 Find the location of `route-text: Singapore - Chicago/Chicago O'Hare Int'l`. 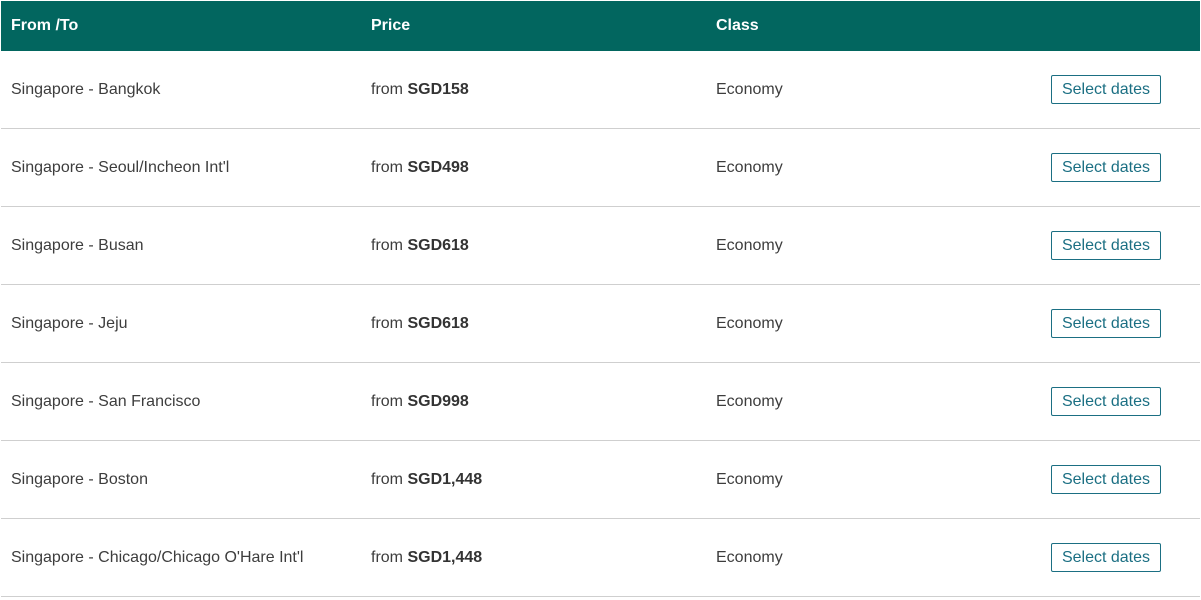

route-text: Singapore - Chicago/Chicago O'Hare Int'l is located at coordinates (157, 557).